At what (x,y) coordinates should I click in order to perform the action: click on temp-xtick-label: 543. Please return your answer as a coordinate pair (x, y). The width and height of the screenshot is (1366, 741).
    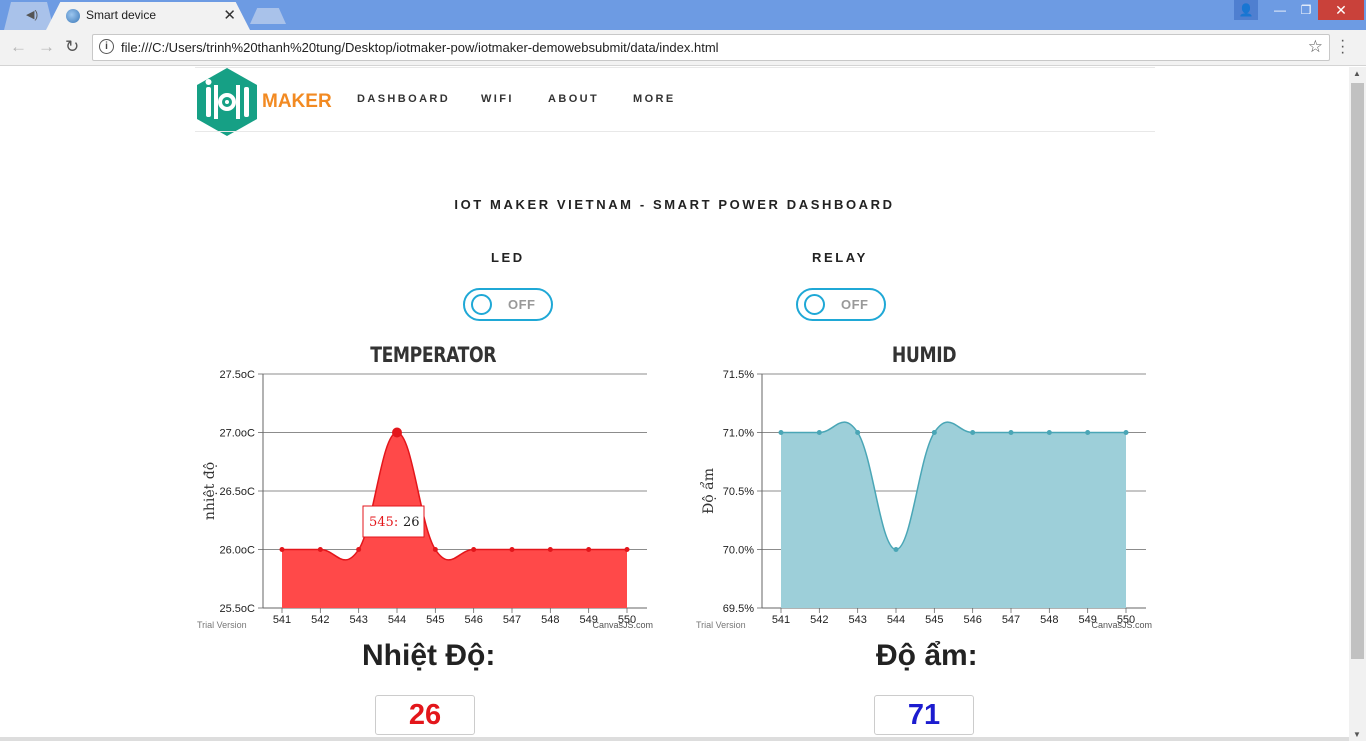
    Looking at the image, I should click on (358, 620).